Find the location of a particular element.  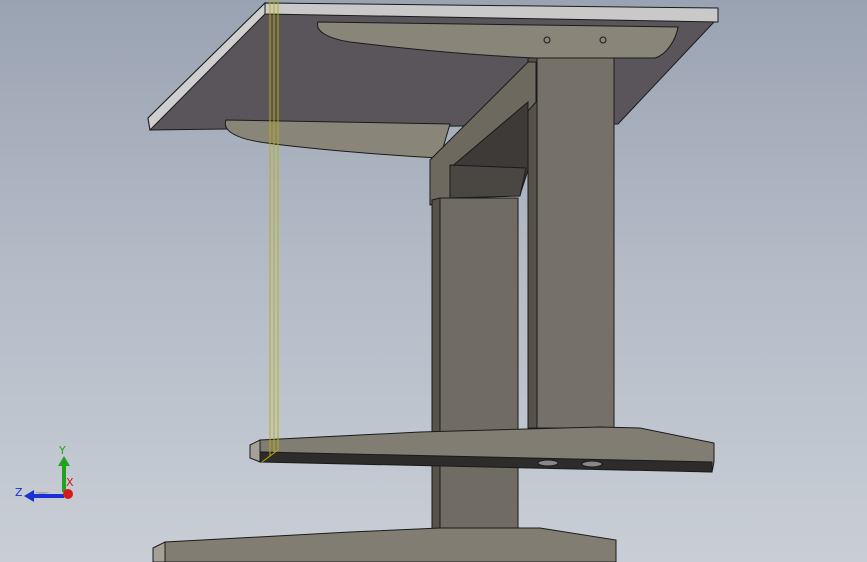

foot-upper is located at coordinates (482, 449).